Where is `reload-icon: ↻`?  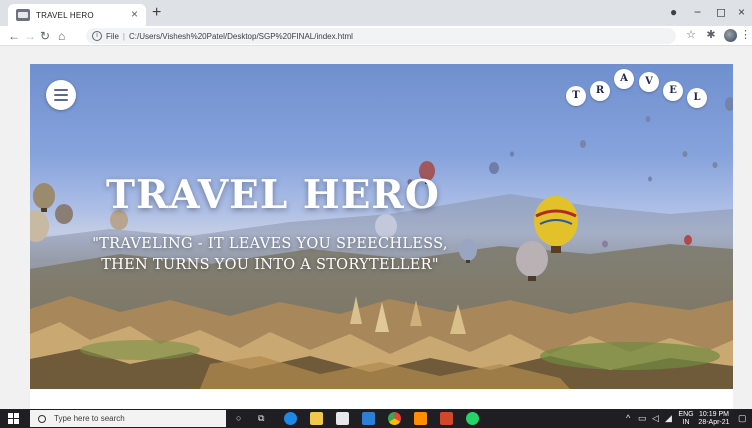 reload-icon: ↻ is located at coordinates (45, 36).